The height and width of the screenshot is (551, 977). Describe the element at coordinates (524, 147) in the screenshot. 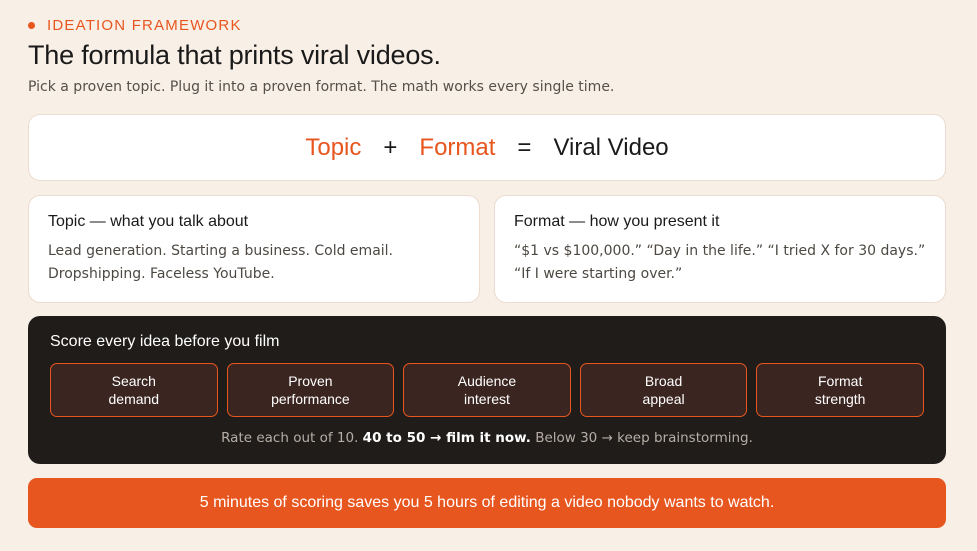

I see `formula-equals: =` at that location.